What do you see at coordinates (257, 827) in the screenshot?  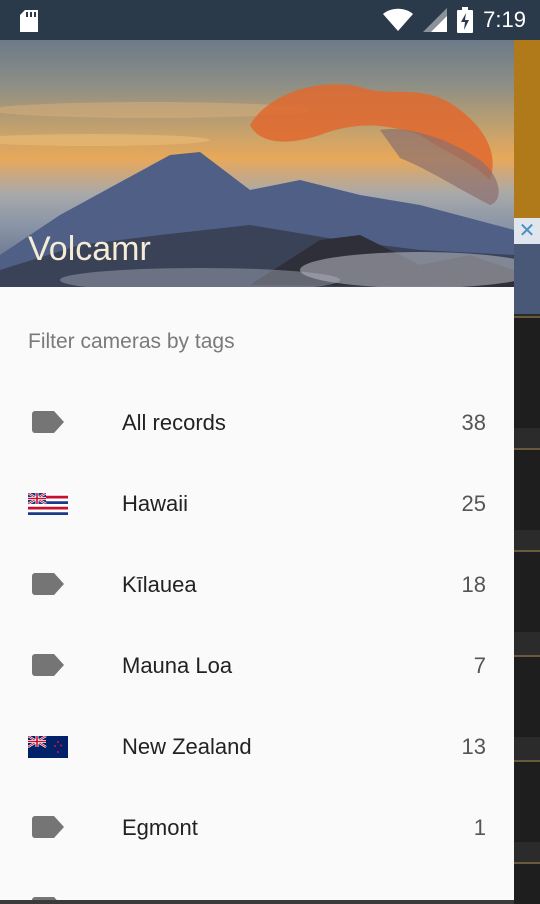 I see `tag-item-egmont: Egmont 1` at bounding box center [257, 827].